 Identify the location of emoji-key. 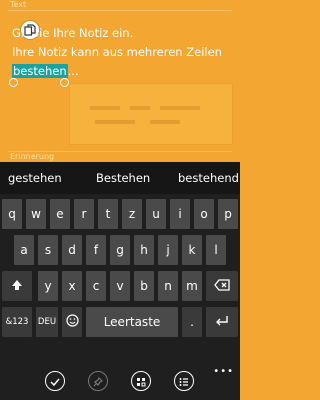
(72, 322).